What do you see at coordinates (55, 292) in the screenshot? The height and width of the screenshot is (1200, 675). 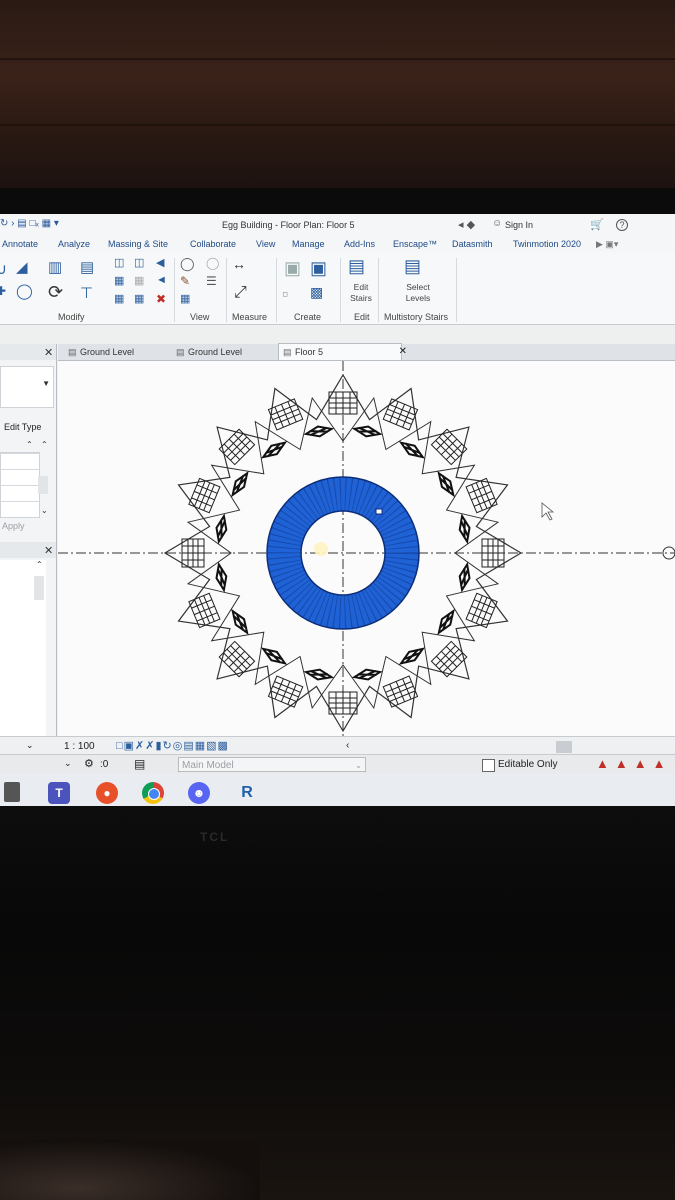 I see `rotate-icon: ⟳` at bounding box center [55, 292].